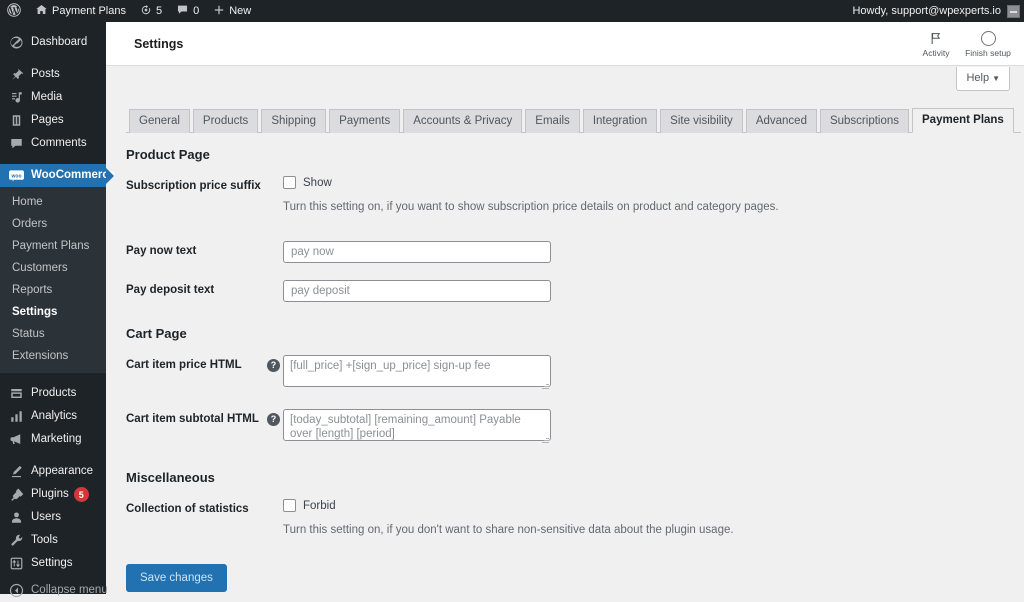  Describe the element at coordinates (159, 11) in the screenshot. I see `updates-count: 5` at that location.